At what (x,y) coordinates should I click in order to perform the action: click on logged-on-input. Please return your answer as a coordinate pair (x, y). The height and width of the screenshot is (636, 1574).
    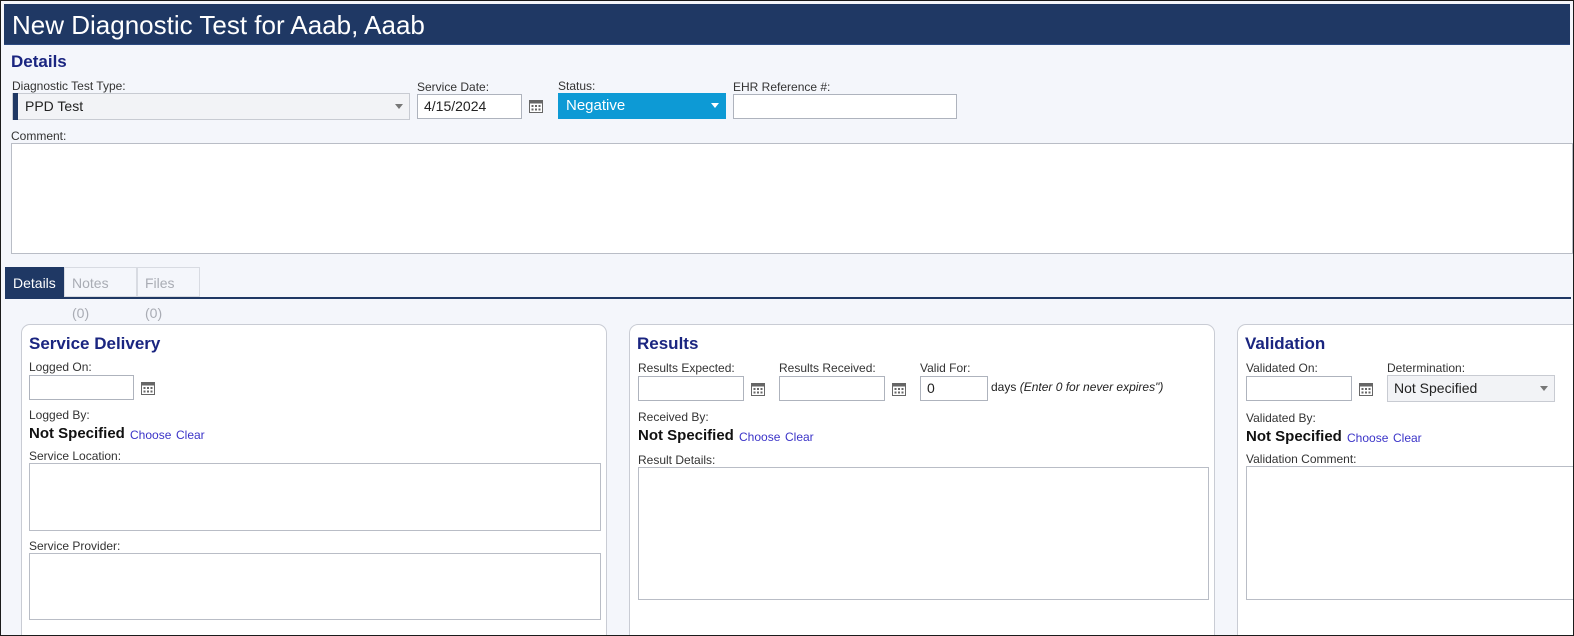
    Looking at the image, I should click on (81, 387).